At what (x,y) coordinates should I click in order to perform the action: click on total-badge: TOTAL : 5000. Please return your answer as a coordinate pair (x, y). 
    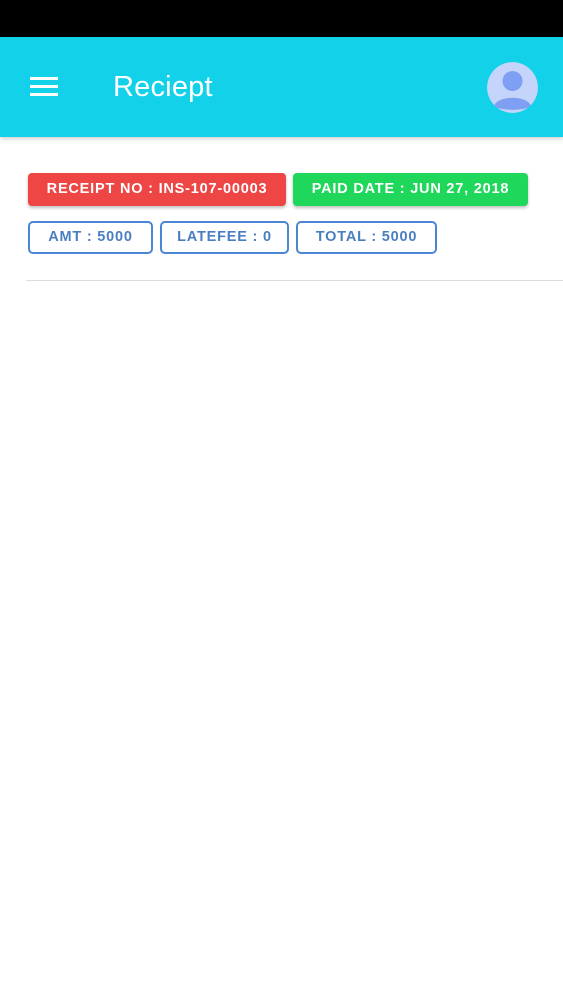
    Looking at the image, I should click on (366, 237).